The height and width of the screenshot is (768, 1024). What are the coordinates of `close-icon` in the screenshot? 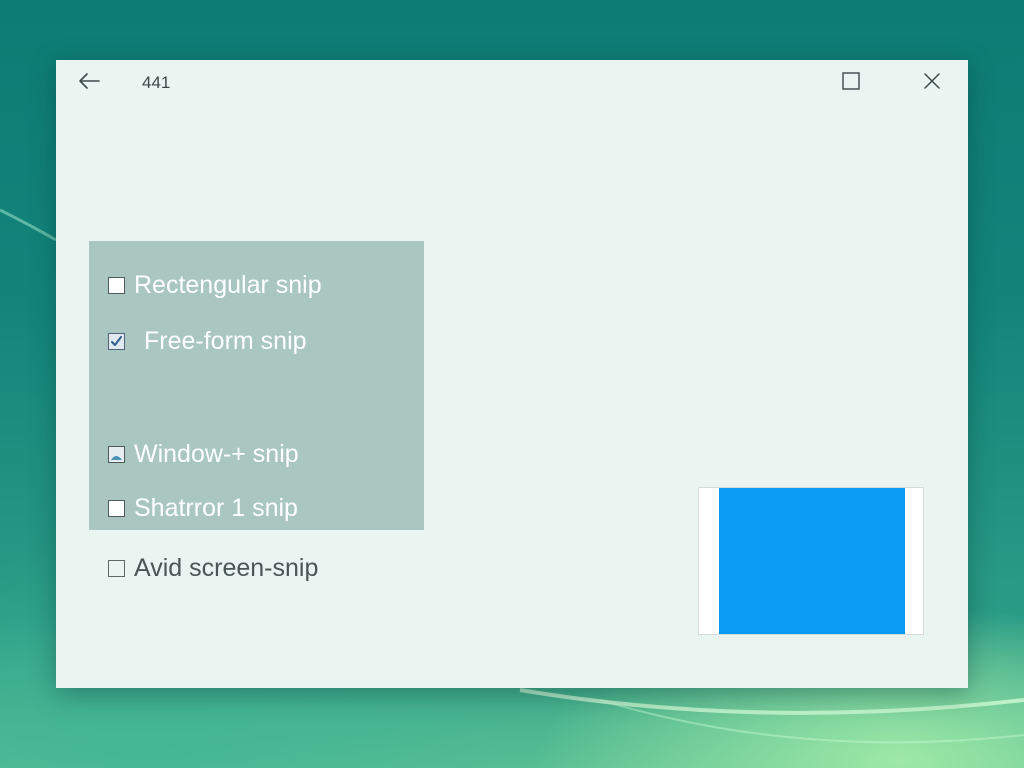 It's located at (932, 83).